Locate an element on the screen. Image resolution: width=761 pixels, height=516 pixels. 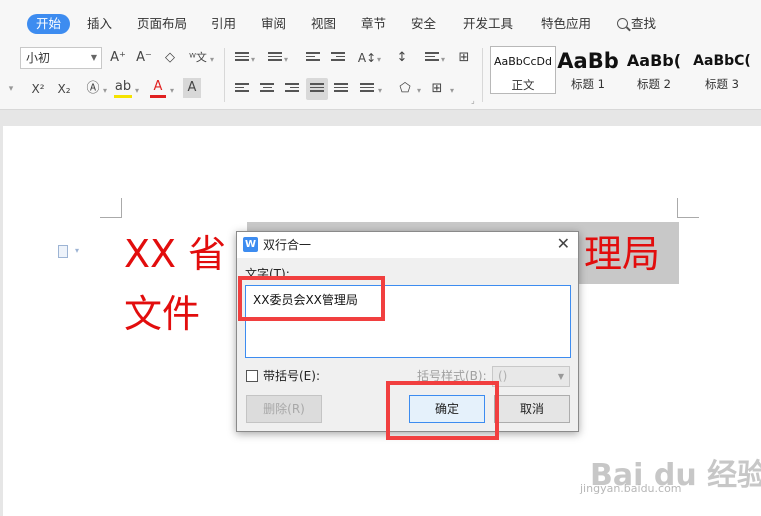
subscript-button: X₂ is located at coordinates (64, 89).